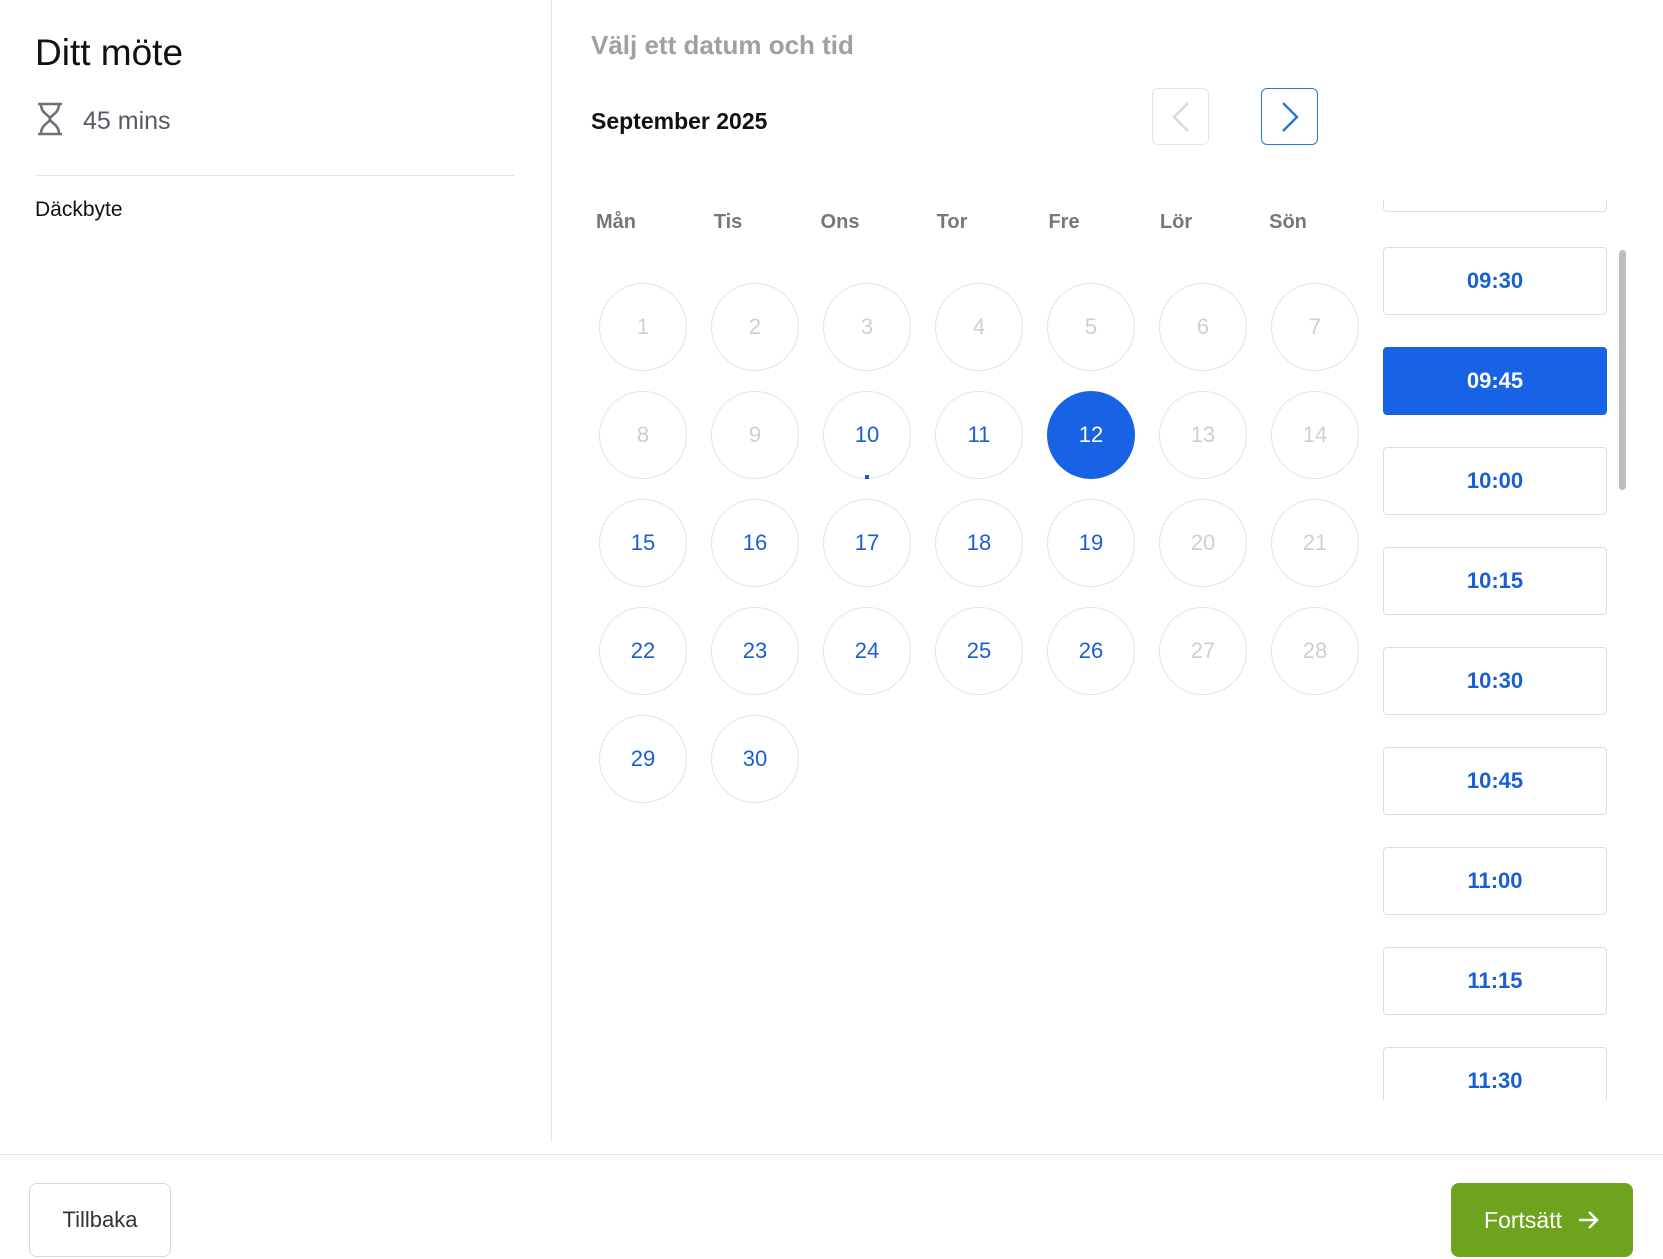 The height and width of the screenshot is (1259, 1663). I want to click on time-slot: 11:15, so click(1495, 981).